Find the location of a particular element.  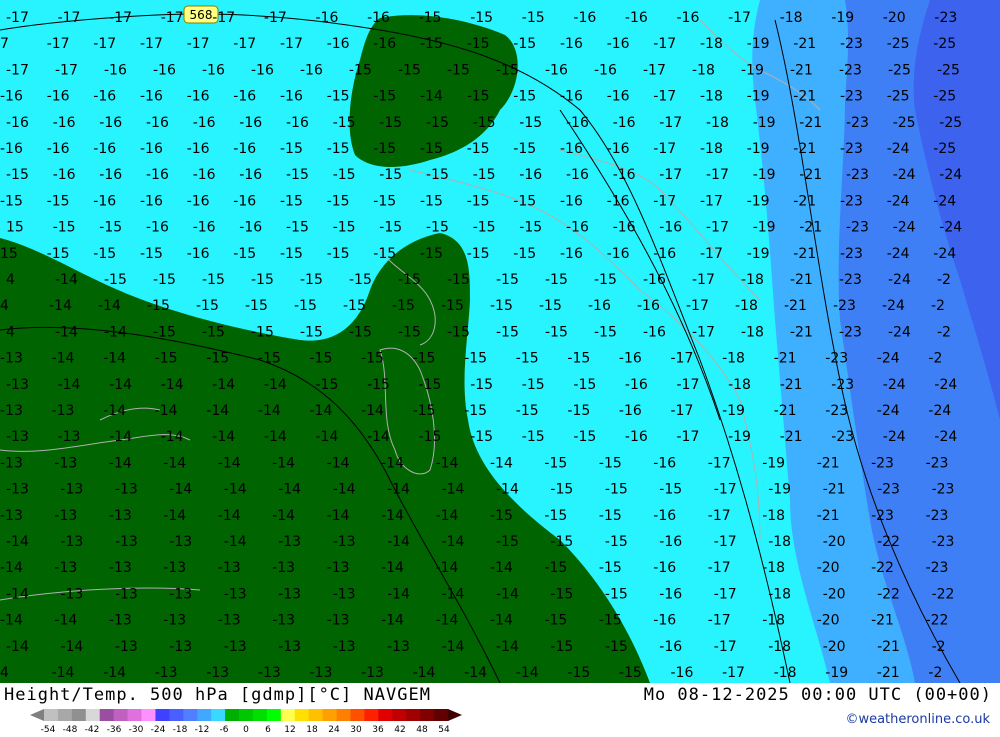

legend-tick-label: 18 is located at coordinates (312, 729).